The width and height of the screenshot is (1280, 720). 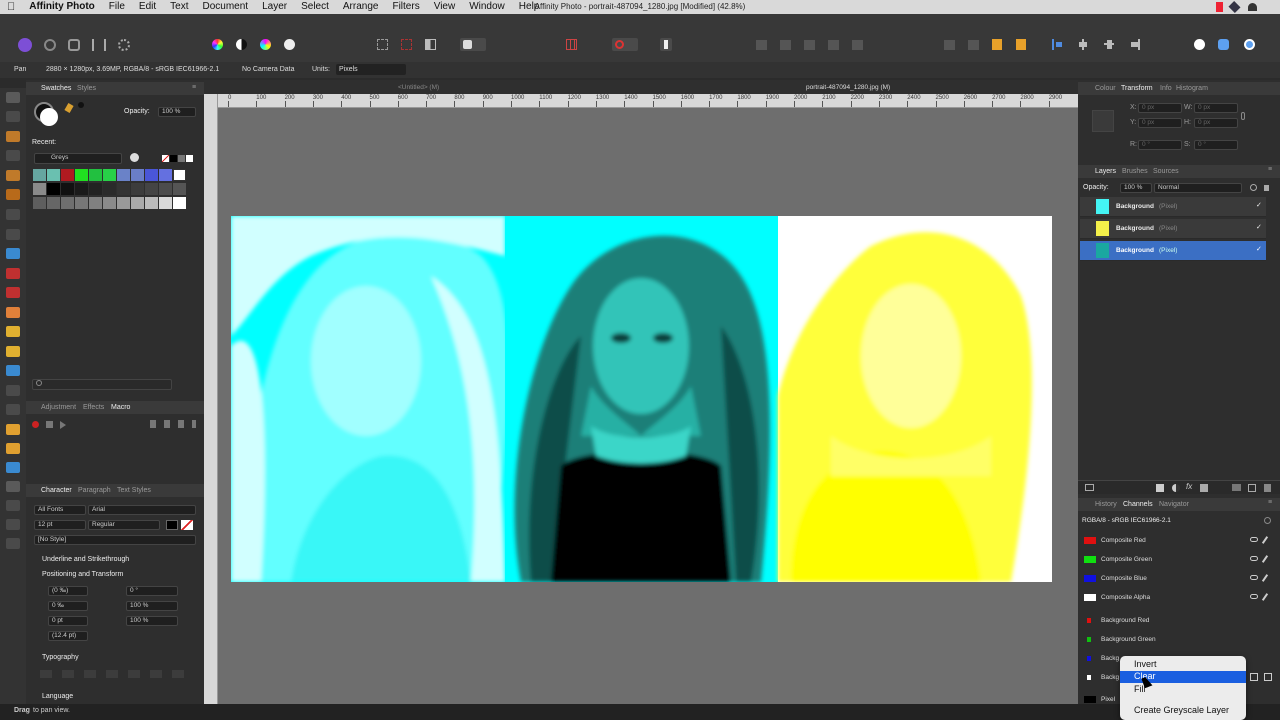 What do you see at coordinates (761, 45) in the screenshot?
I see `arrange-back-icon` at bounding box center [761, 45].